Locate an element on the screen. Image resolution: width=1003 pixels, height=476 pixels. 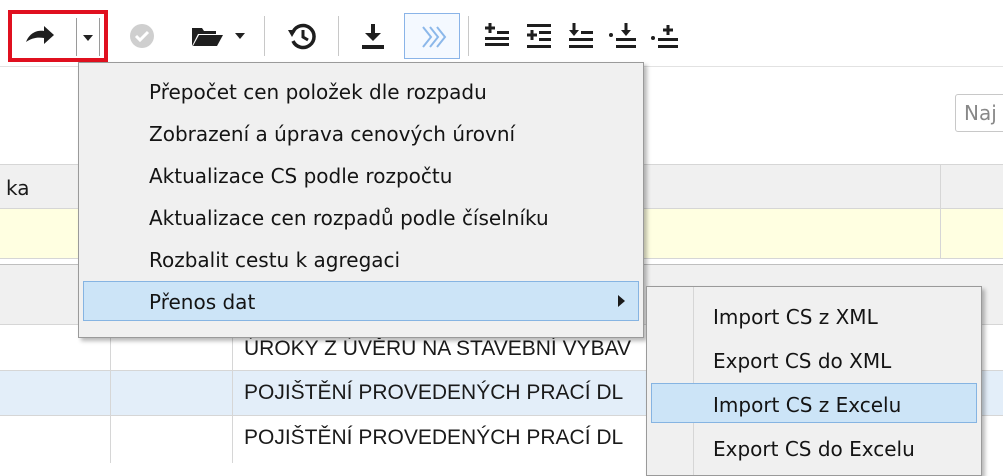
menu-item-prepocet-cen: Přepočet cen položek dle rozpadu is located at coordinates (361, 91).